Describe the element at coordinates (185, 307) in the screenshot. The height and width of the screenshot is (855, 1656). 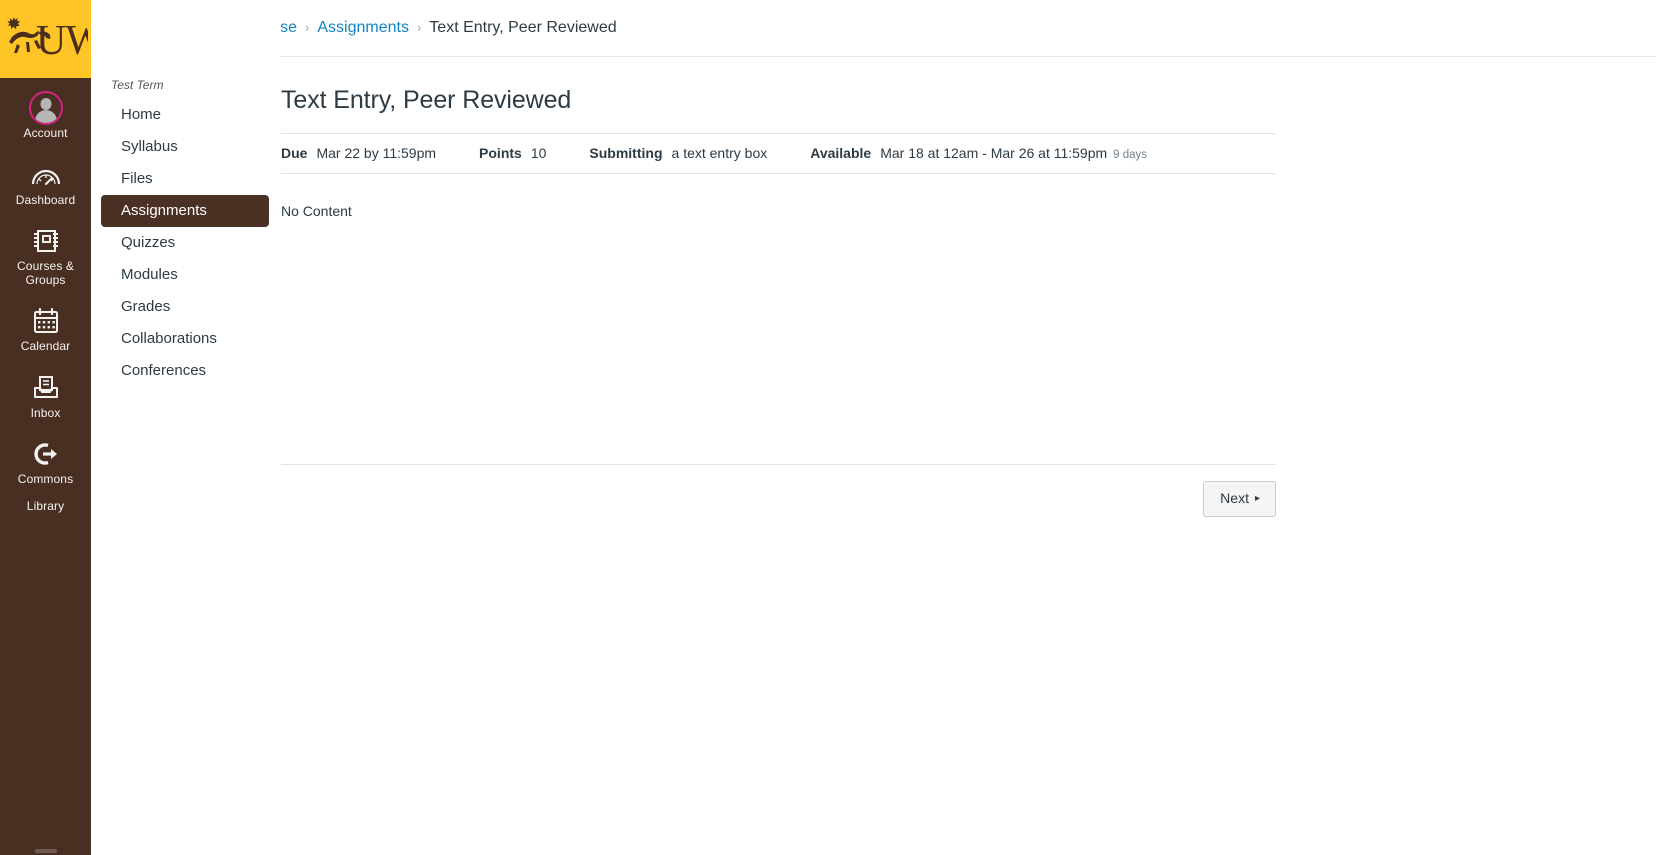
I see `course-nav-item-grades: Grades` at that location.